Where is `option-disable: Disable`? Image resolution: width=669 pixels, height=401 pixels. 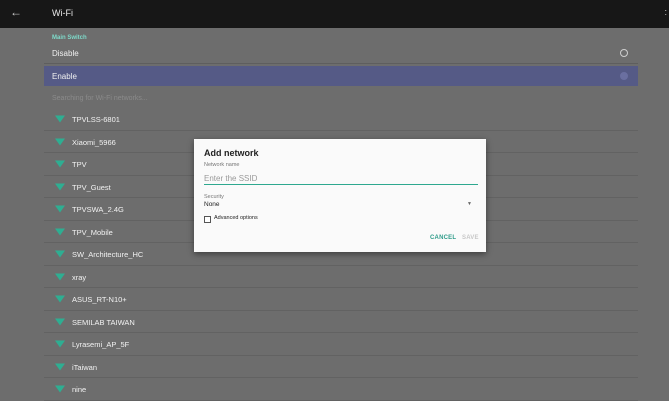
option-disable: Disable is located at coordinates (341, 53).